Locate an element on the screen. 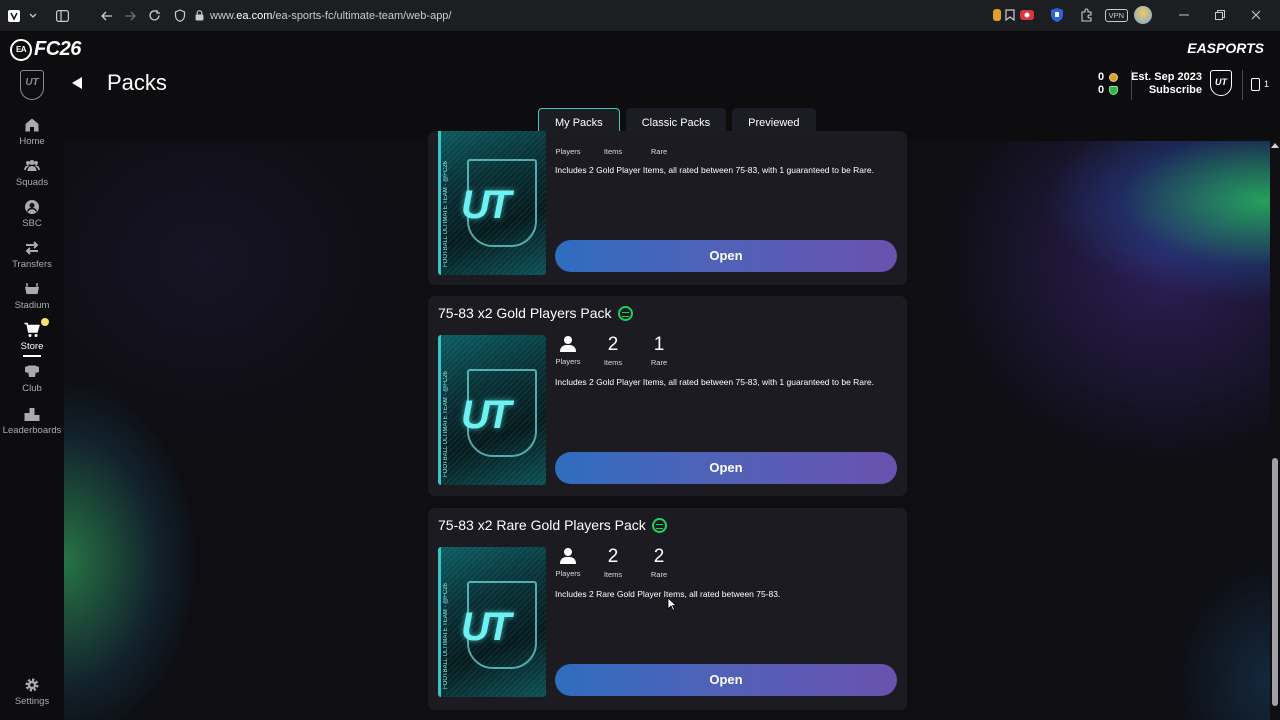  browser-menu-icon is located at coordinates (14, 16).